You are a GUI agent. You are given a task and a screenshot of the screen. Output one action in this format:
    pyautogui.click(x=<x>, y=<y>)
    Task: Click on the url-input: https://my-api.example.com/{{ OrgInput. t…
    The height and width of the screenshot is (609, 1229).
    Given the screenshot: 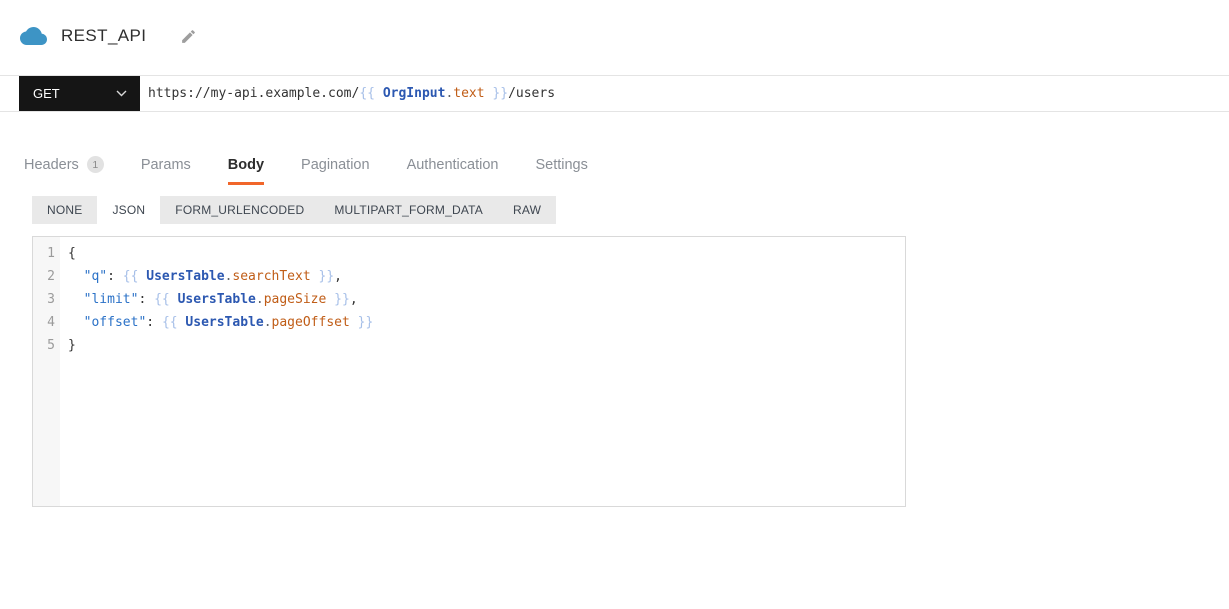 What is the action you would take?
    pyautogui.click(x=684, y=93)
    